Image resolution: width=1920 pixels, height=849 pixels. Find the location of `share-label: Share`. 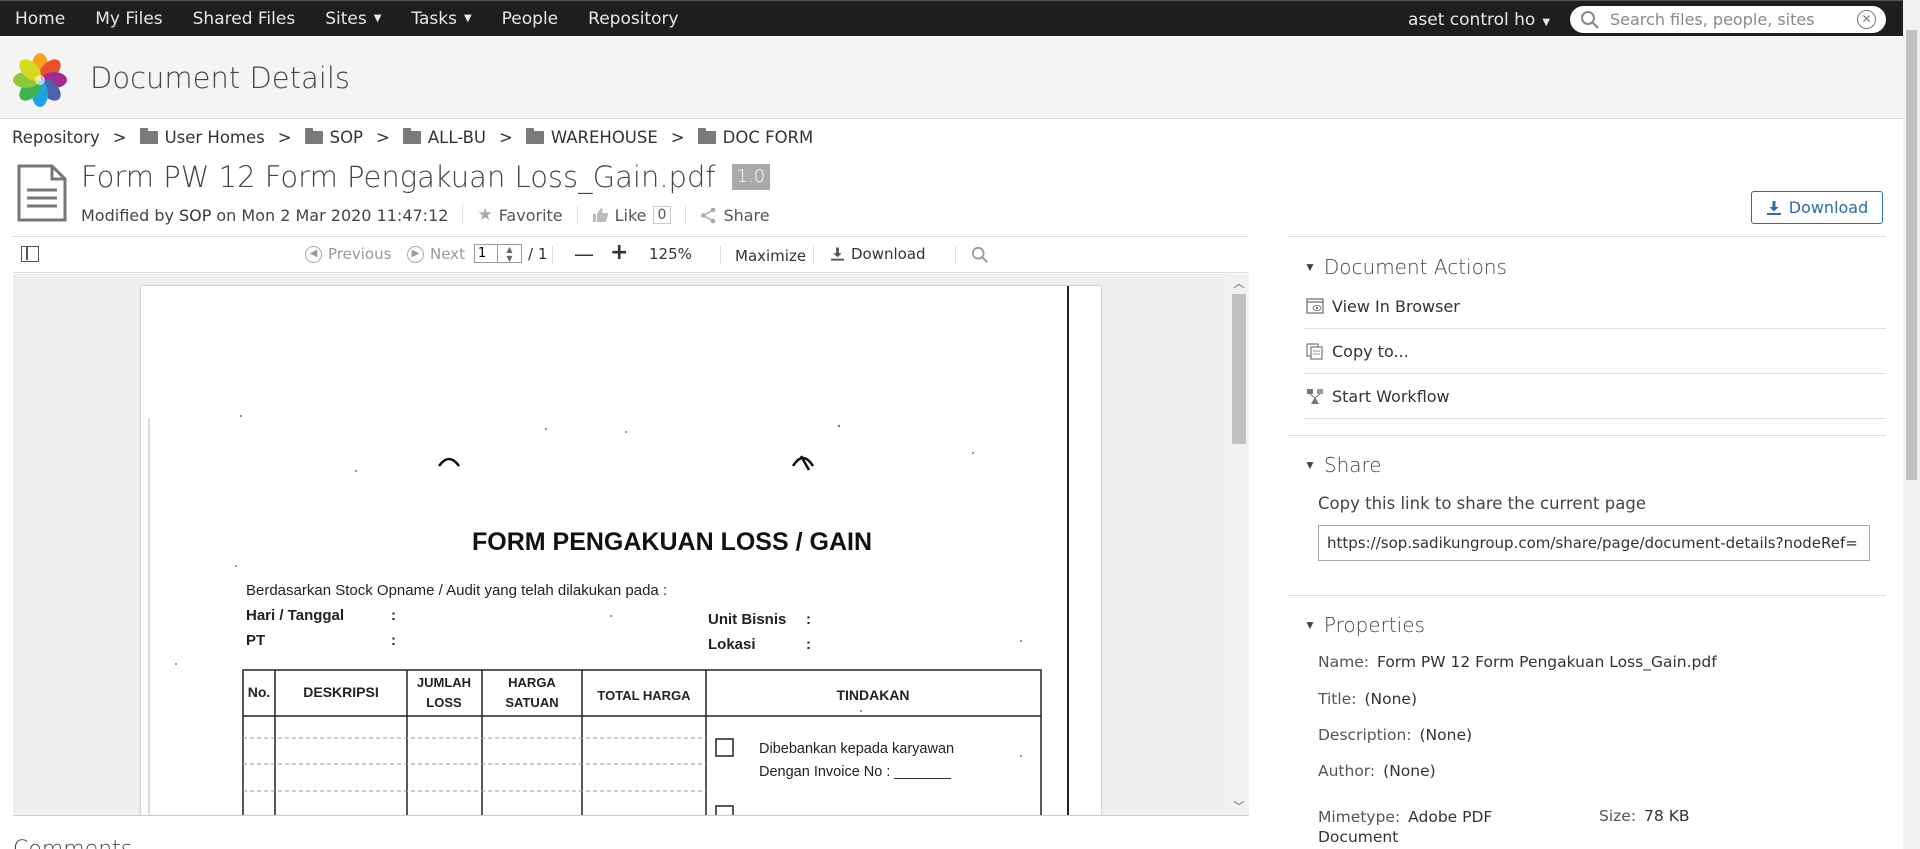

share-label: Share is located at coordinates (746, 215).